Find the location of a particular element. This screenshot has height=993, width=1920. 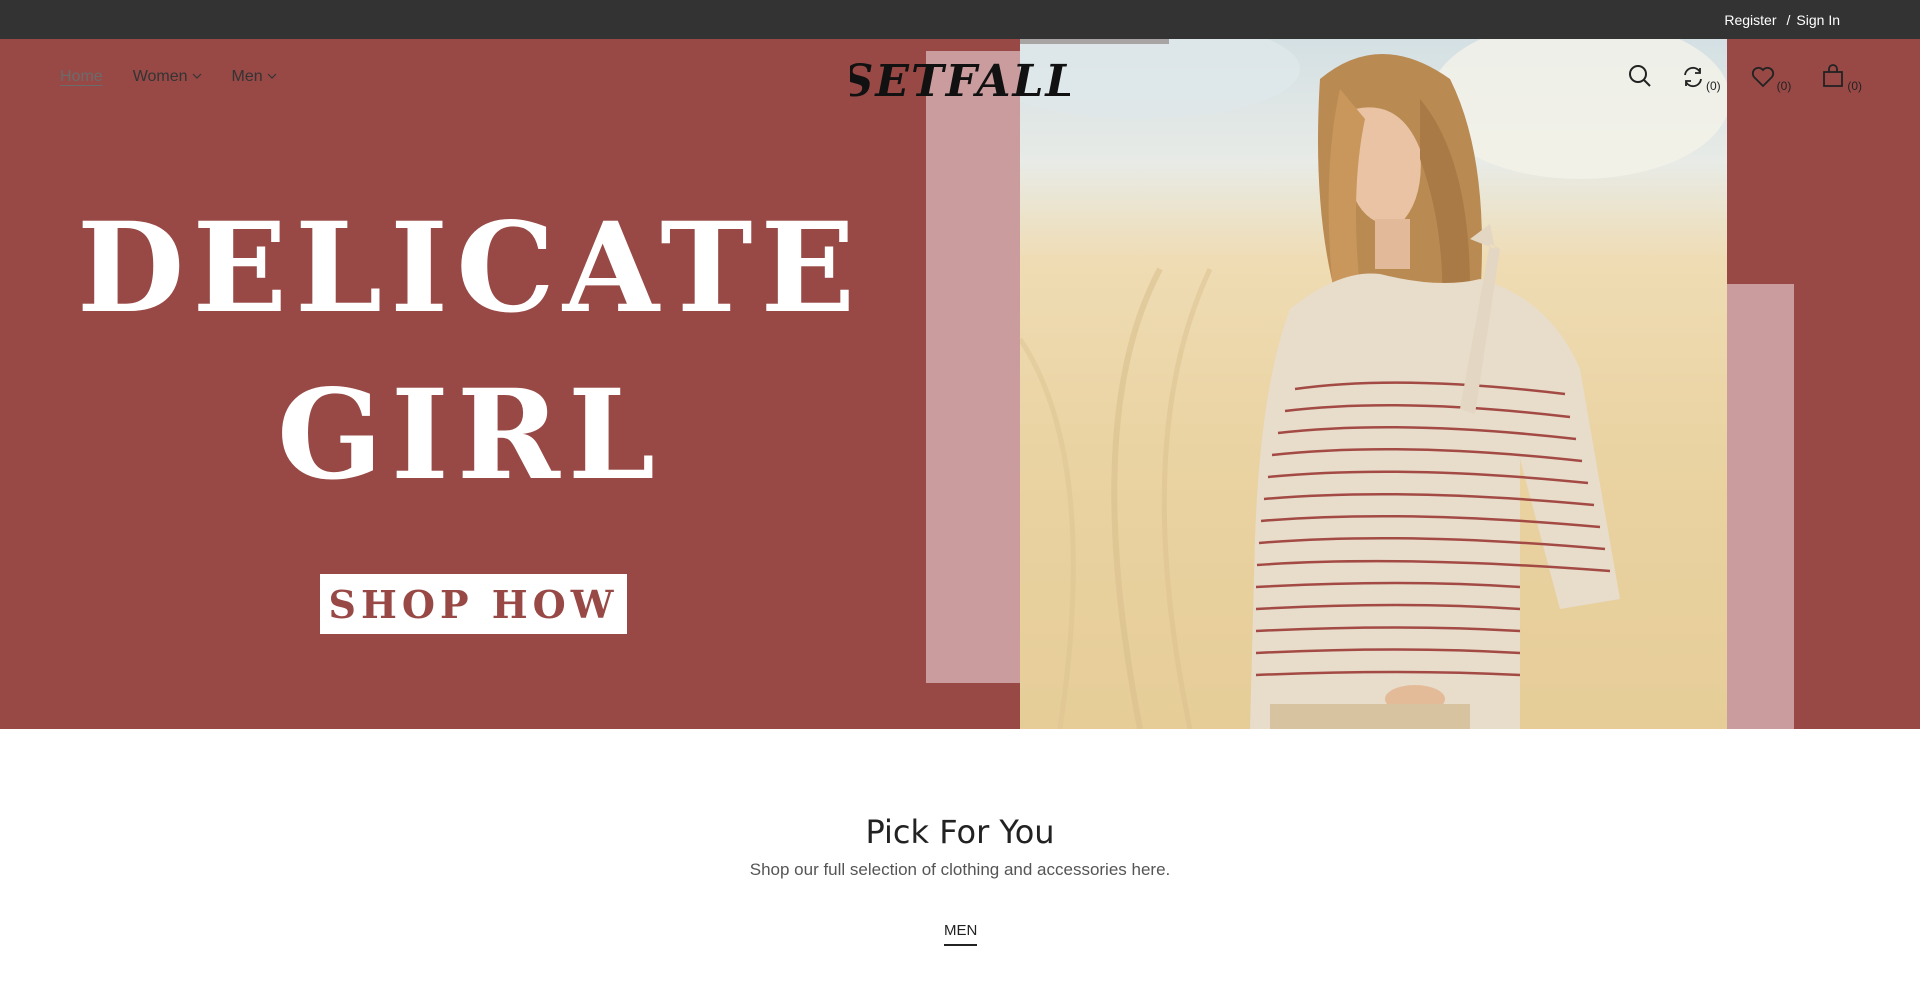

search-button is located at coordinates (1640, 78).